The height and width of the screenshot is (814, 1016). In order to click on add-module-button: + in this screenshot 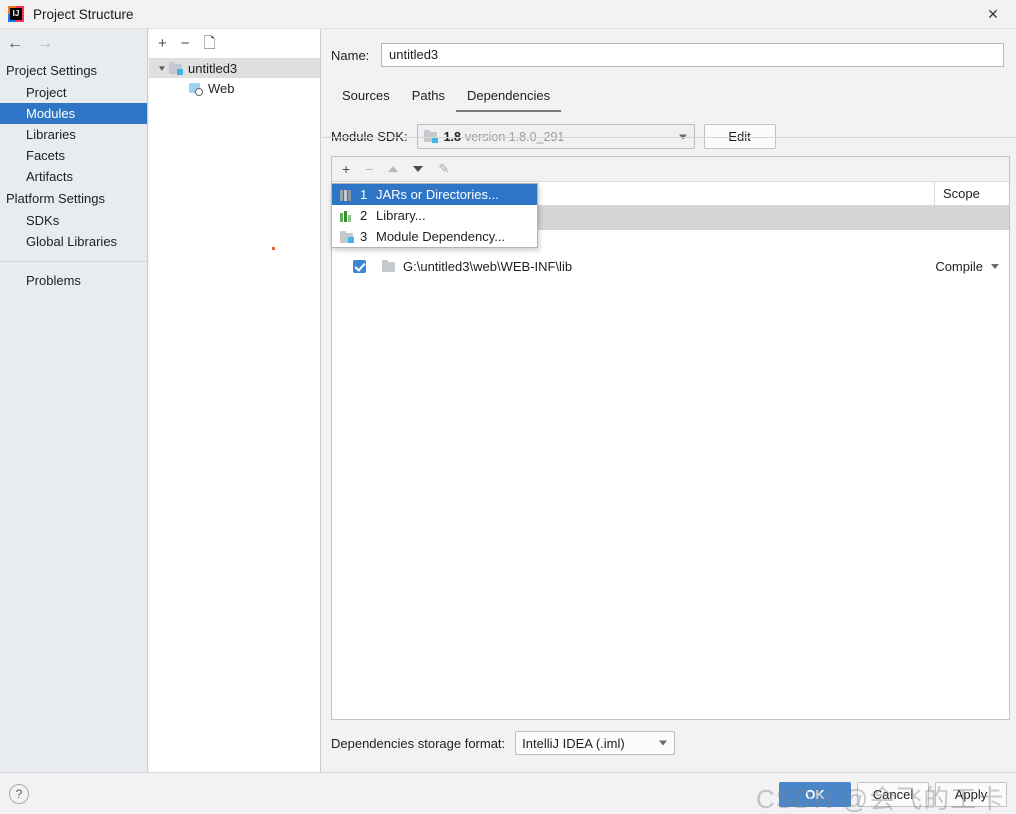, I will do `click(162, 43)`.